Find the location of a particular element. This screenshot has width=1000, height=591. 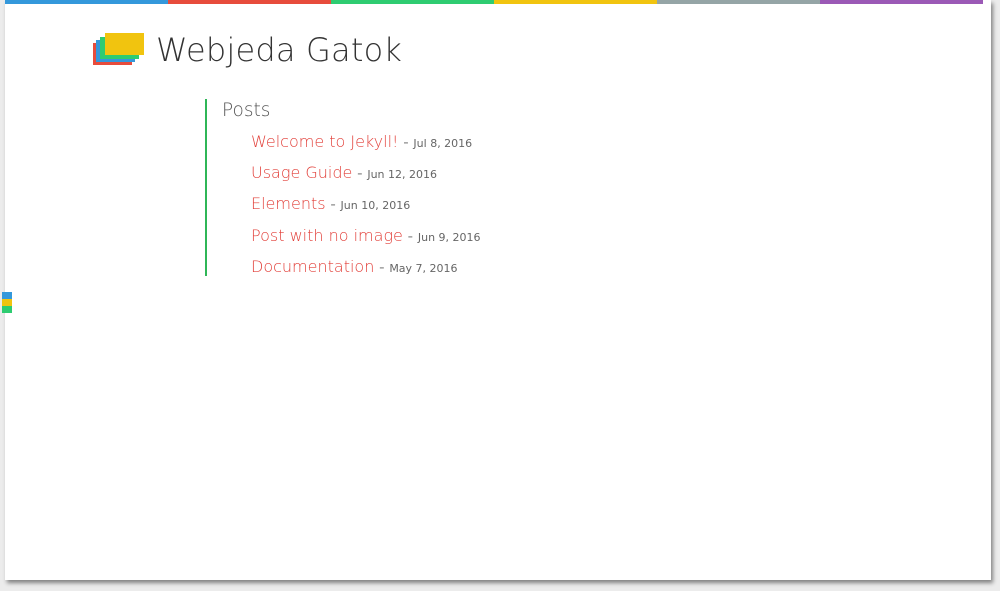

list-item: Usage Guide - Jun 12, 2016 is located at coordinates (366, 178).